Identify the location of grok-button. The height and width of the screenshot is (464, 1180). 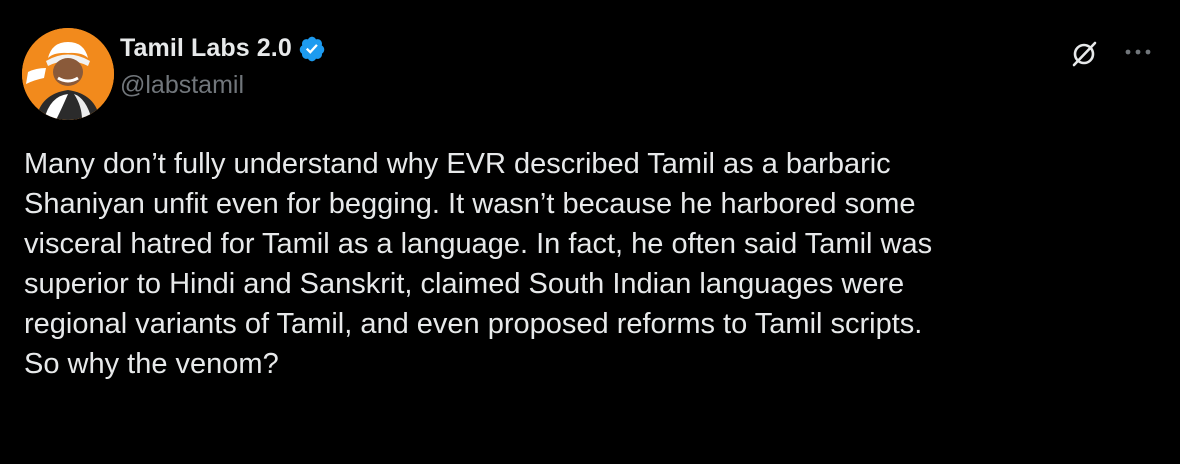
(1084, 54).